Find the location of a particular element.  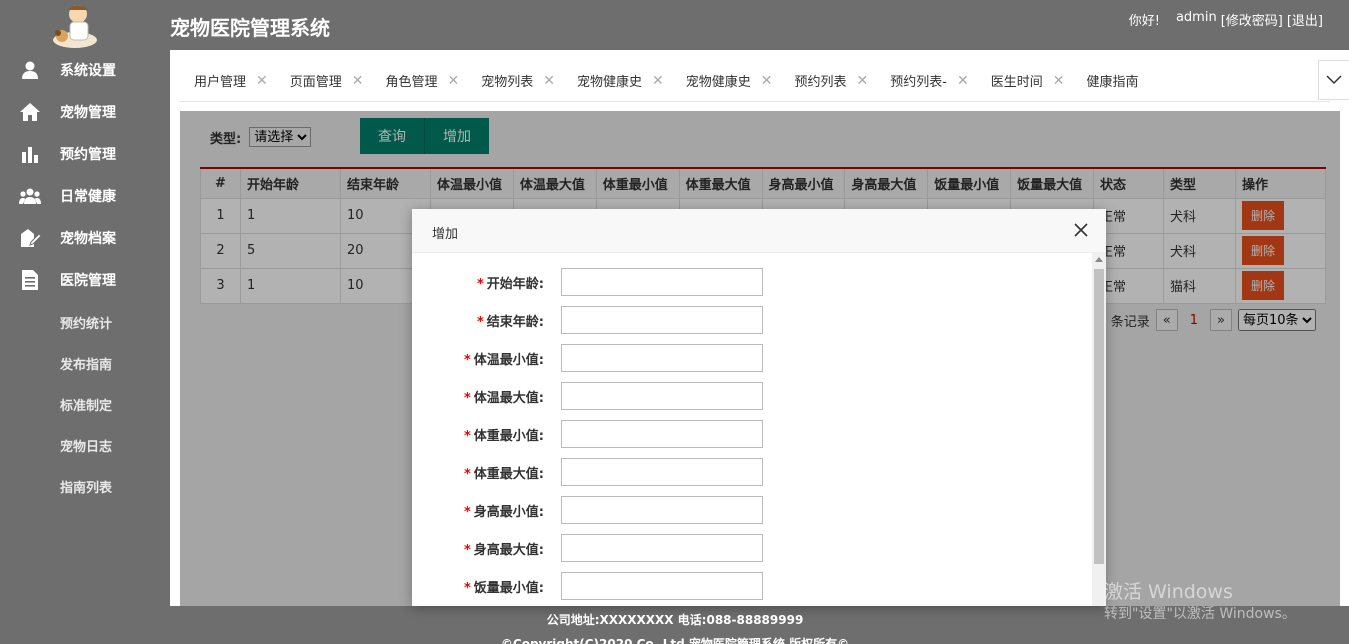

logo-icon is located at coordinates (75, 25).